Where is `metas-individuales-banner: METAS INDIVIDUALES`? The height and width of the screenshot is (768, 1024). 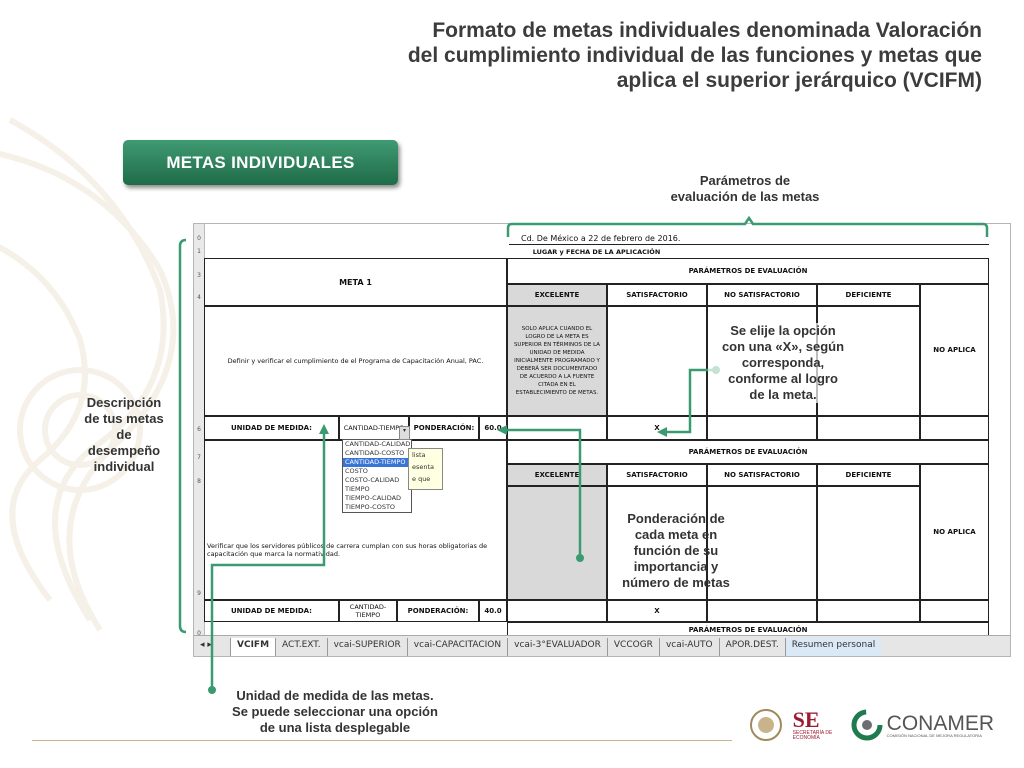 metas-individuales-banner: METAS INDIVIDUALES is located at coordinates (260, 162).